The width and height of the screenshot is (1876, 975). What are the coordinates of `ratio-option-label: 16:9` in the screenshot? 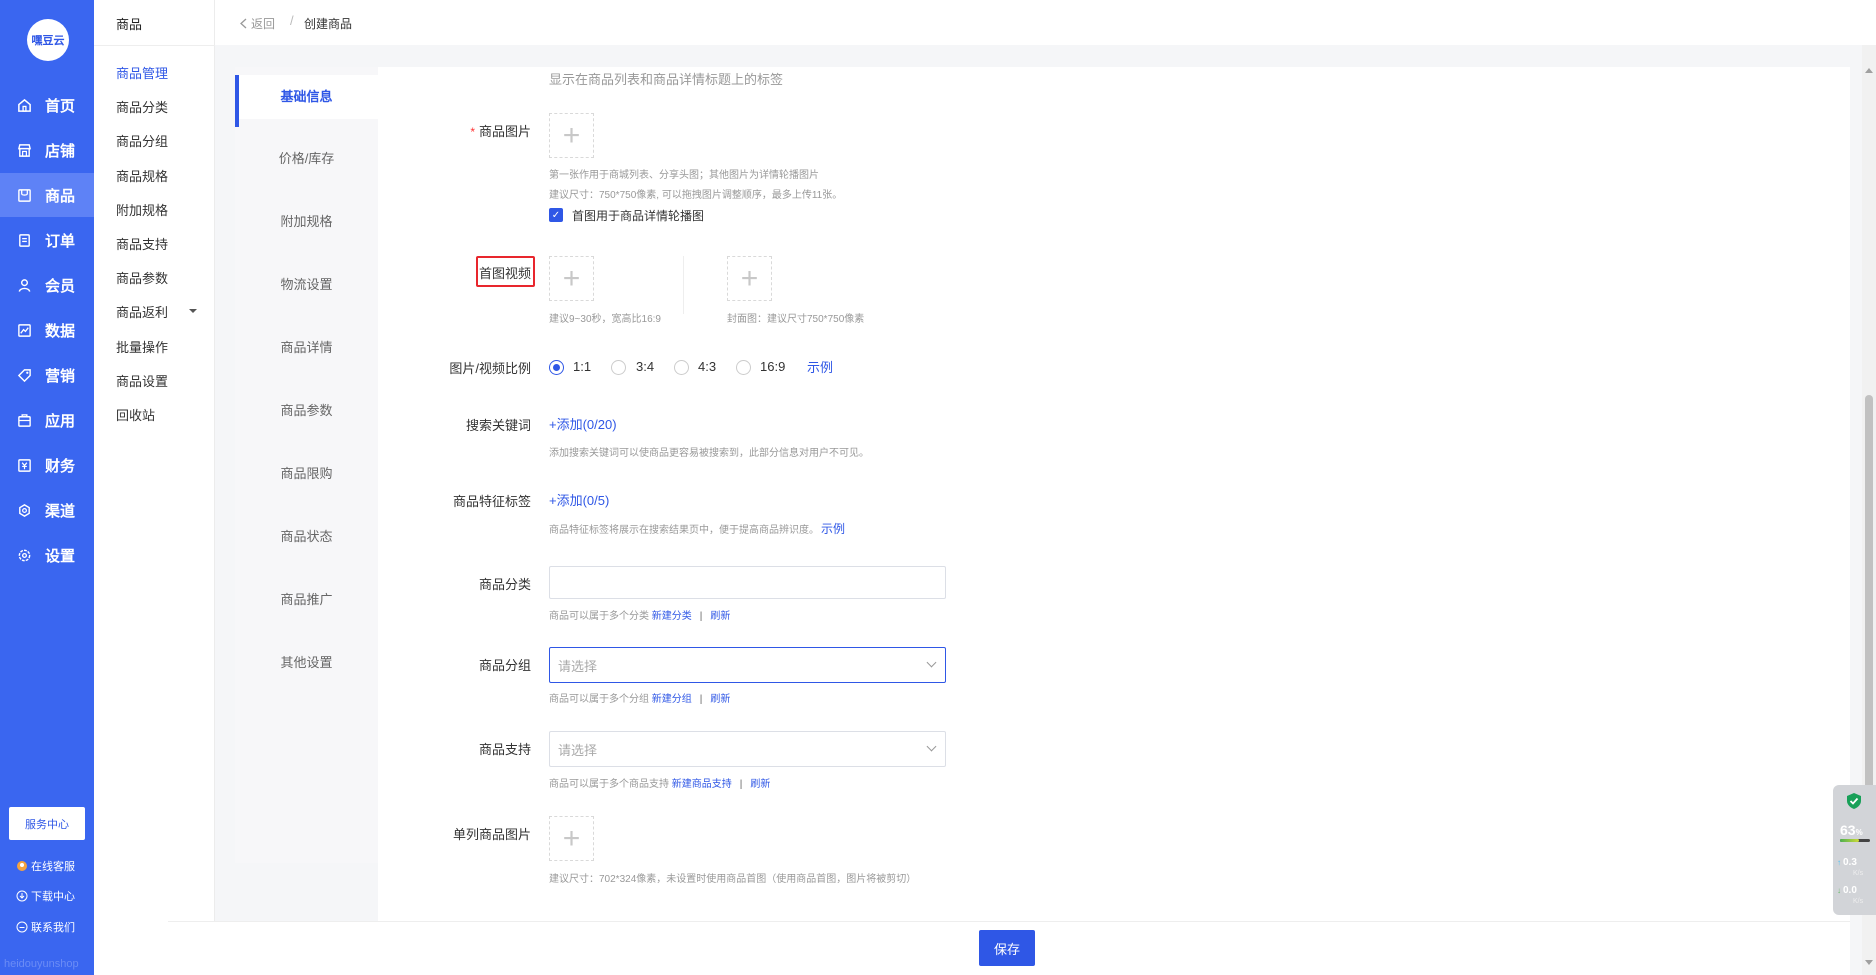 It's located at (773, 366).